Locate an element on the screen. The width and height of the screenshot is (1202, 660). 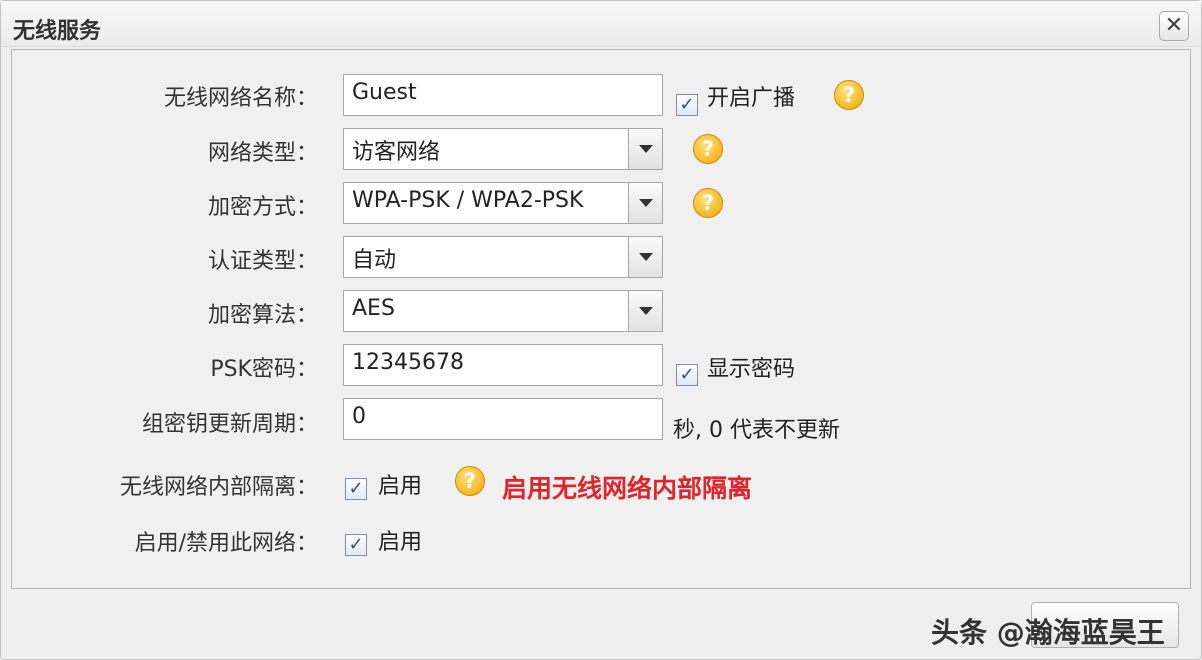
ssid-help-icon: ? is located at coordinates (849, 95).